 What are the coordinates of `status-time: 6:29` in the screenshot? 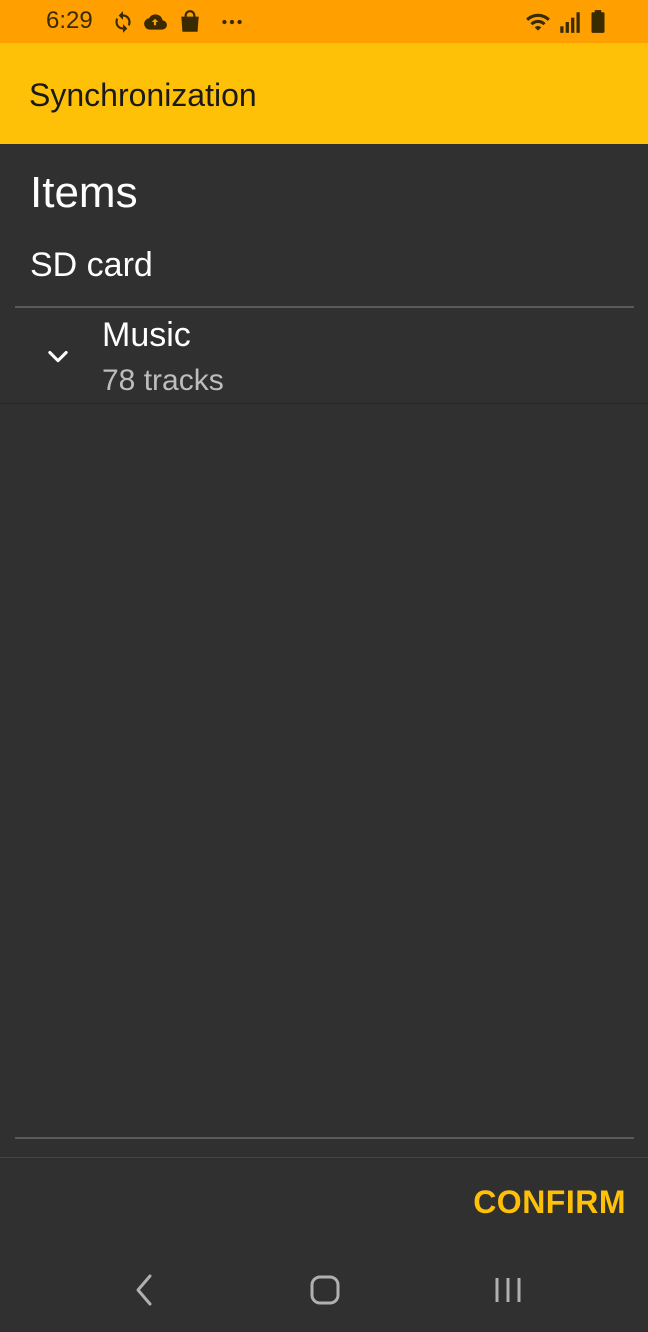 It's located at (69, 20).